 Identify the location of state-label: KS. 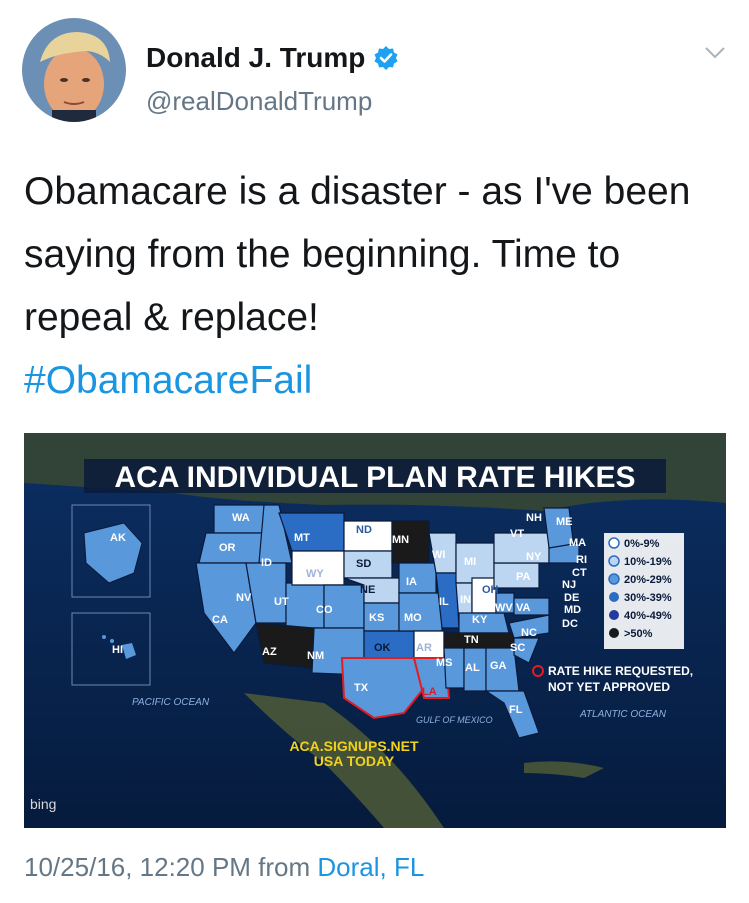
(376, 618).